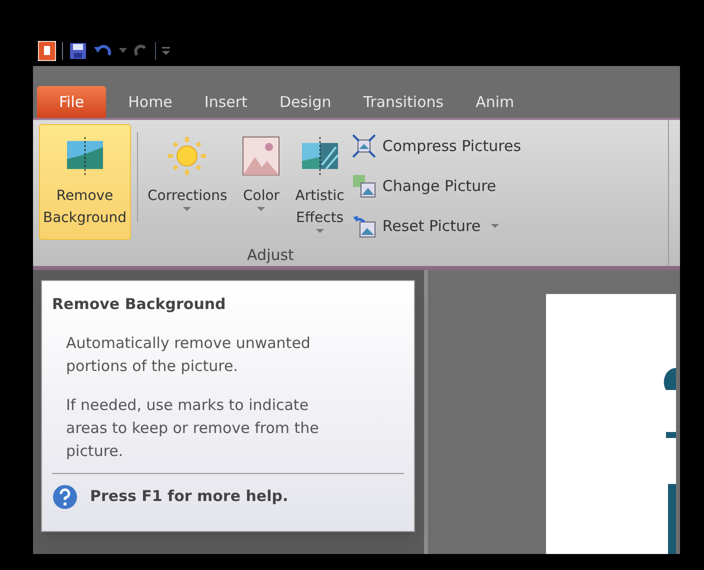 Image resolution: width=704 pixels, height=570 pixels. I want to click on corrections-button: Corrections, so click(188, 182).